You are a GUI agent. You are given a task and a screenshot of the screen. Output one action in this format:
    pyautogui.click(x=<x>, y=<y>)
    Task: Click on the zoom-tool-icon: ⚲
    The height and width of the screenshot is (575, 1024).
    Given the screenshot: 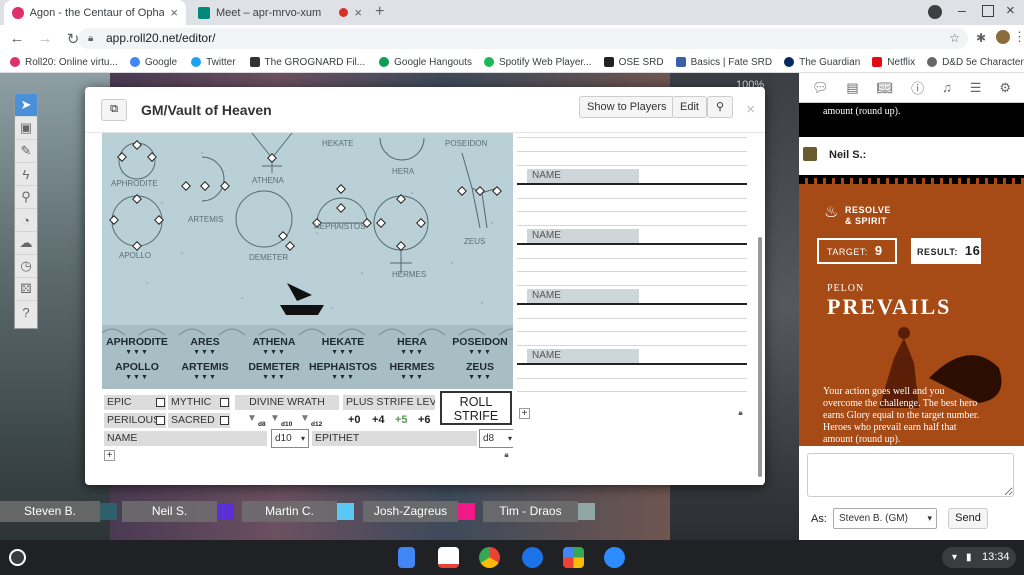 What is the action you would take?
    pyautogui.click(x=26, y=197)
    